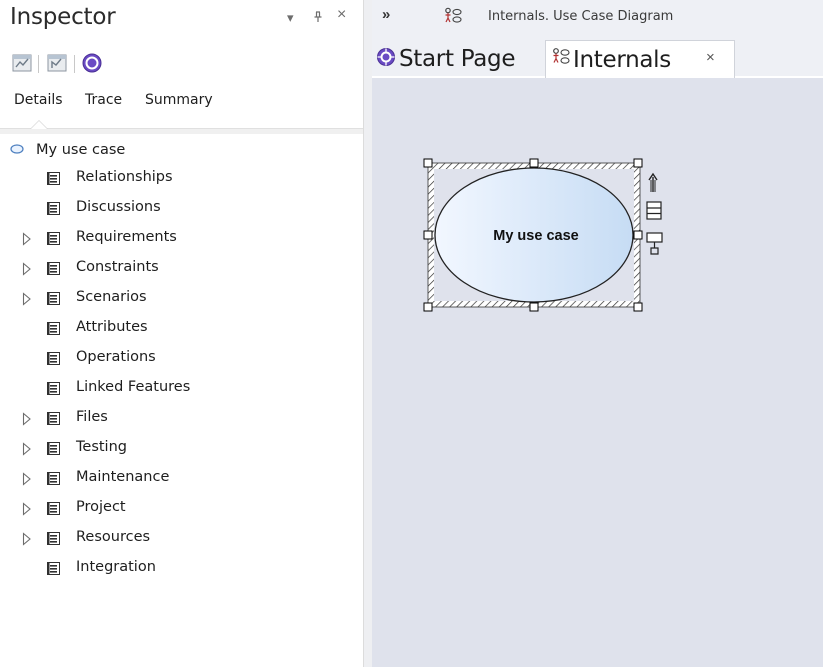  I want to click on tab-start-page: Start Page, so click(445, 59).